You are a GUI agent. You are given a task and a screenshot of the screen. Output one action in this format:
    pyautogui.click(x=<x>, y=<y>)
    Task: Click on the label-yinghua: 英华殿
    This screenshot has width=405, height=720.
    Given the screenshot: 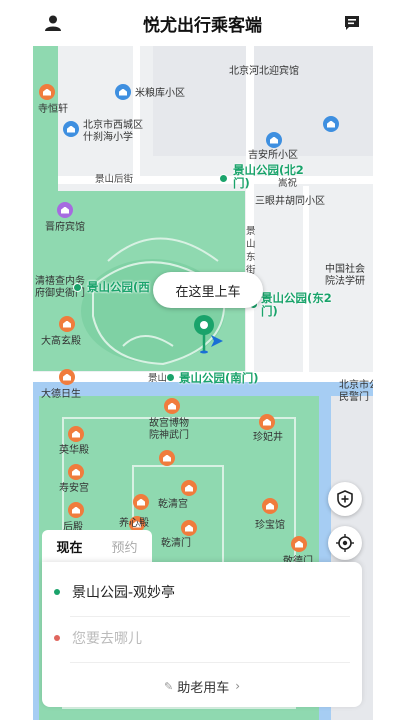 What is the action you would take?
    pyautogui.click(x=74, y=450)
    